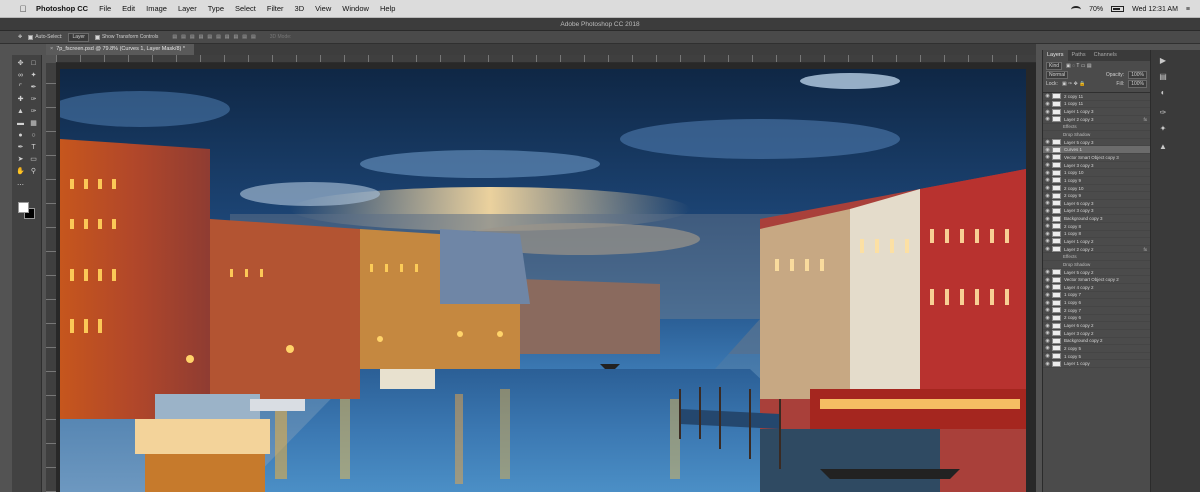  Describe the element at coordinates (33, 171) in the screenshot. I see `zoom-tool-icon: ⚲` at that location.